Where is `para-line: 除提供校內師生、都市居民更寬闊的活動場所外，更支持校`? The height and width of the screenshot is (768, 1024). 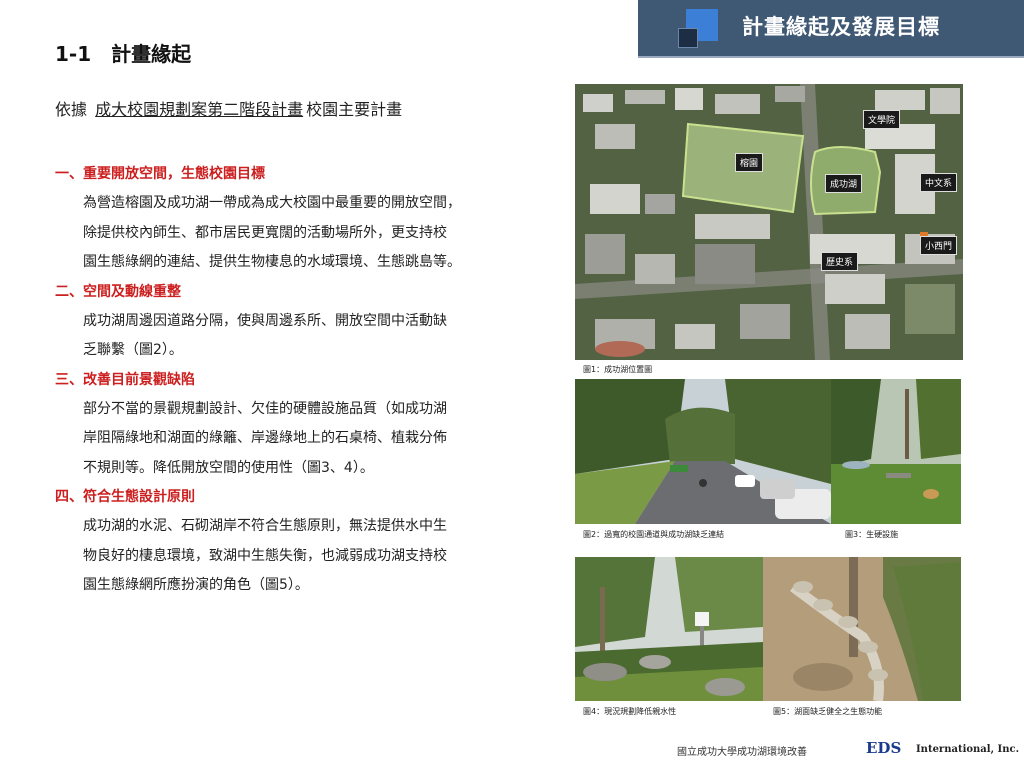
para-line: 除提供校內師生、都市居民更寬闊的活動場所外，更支持校 is located at coordinates (265, 232).